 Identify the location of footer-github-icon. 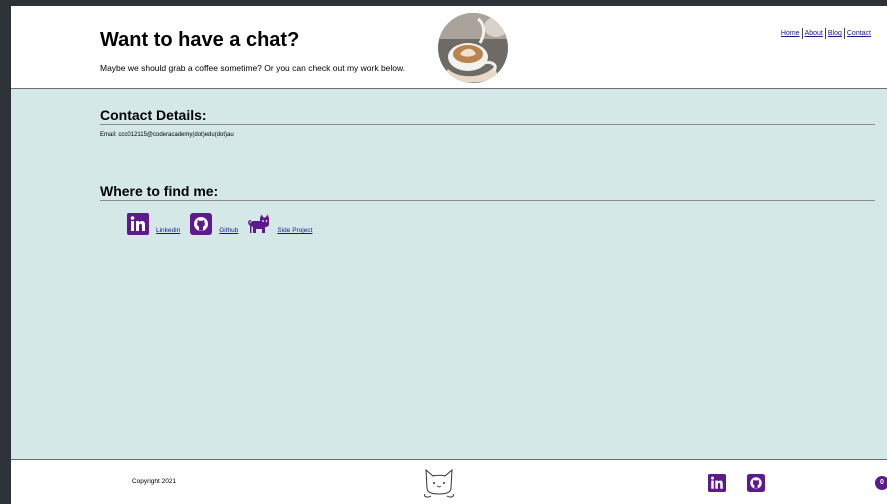
(756, 483).